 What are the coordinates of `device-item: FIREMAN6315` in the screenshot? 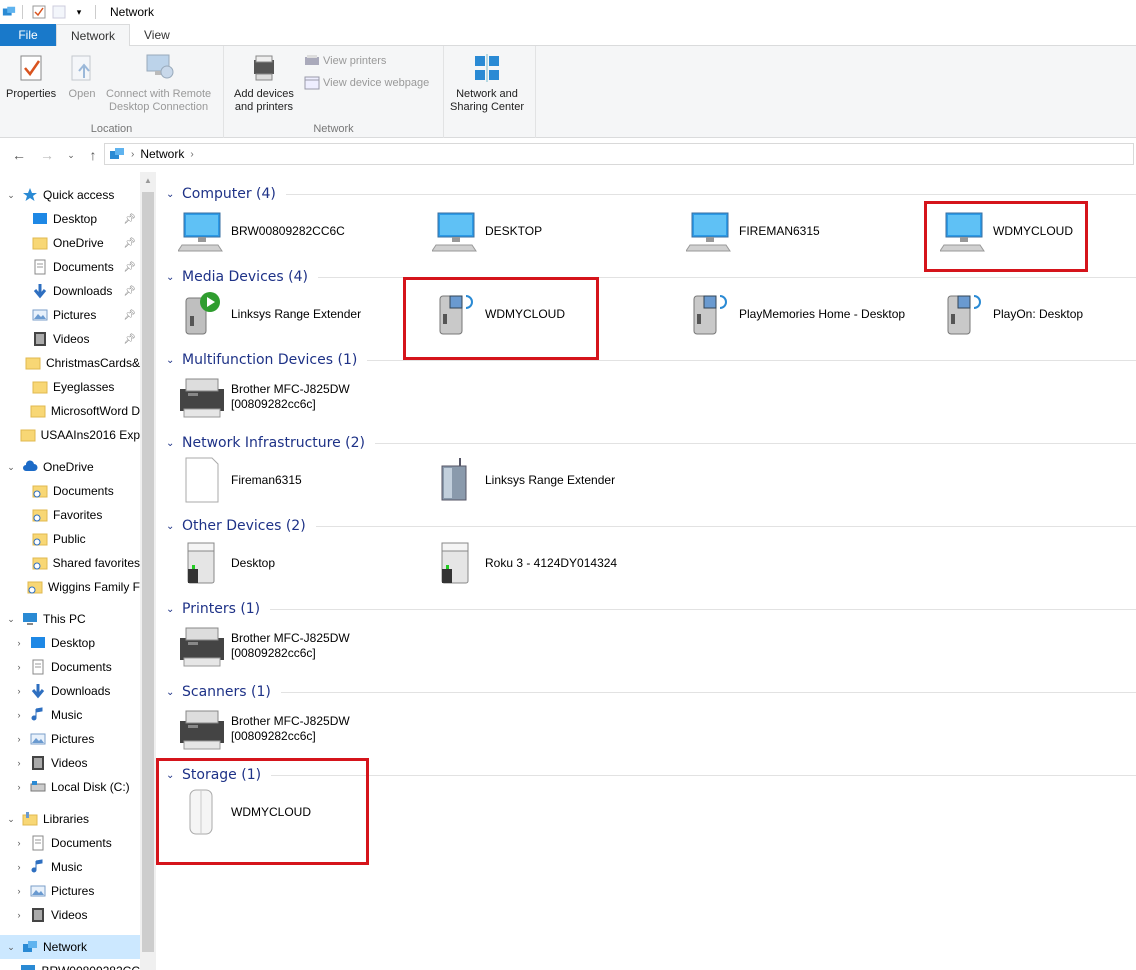 It's located at (752, 231).